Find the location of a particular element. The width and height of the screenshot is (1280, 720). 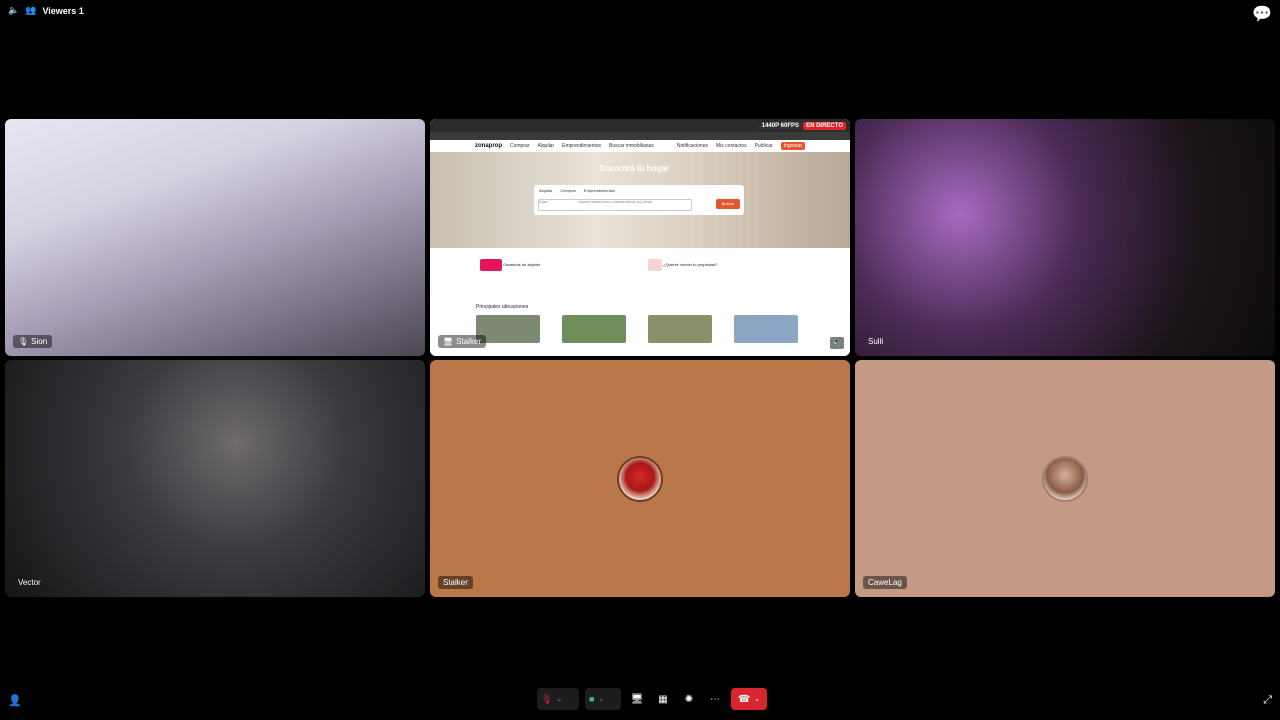

nav-item: Comprar is located at coordinates (520, 146).